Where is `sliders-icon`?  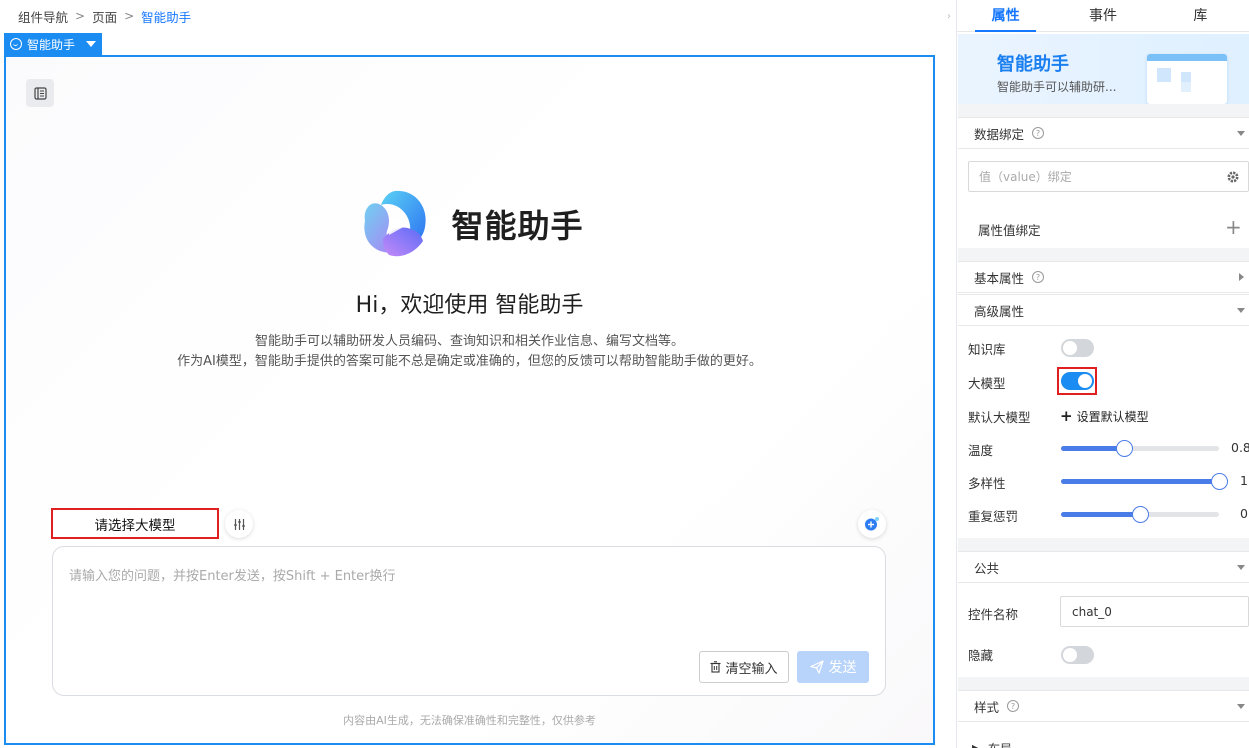
sliders-icon is located at coordinates (239, 524).